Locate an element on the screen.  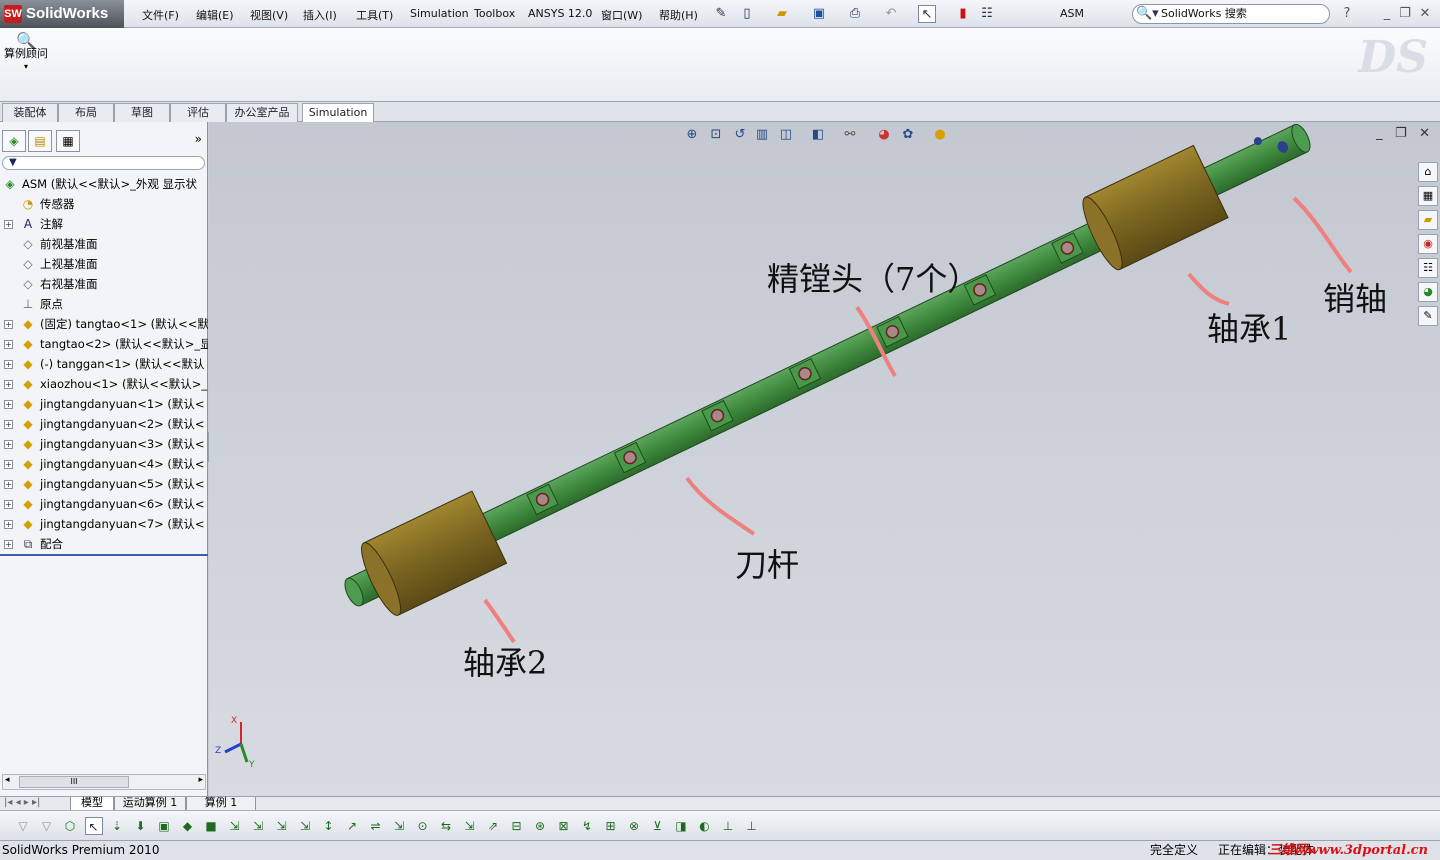
arrow-icon: ↗ is located at coordinates (352, 826).